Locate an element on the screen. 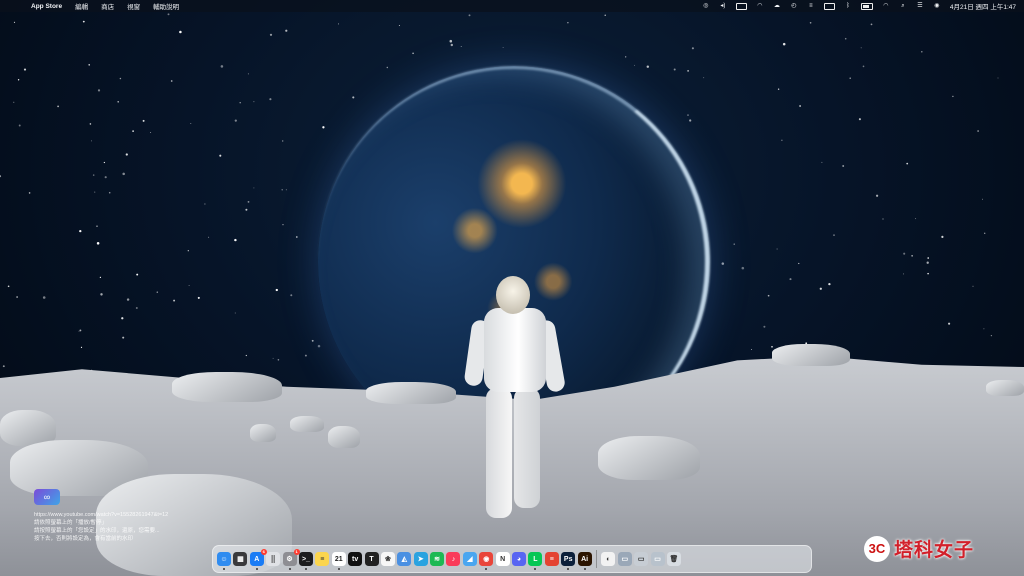  cloud-icon: ☁ is located at coordinates (777, 6).